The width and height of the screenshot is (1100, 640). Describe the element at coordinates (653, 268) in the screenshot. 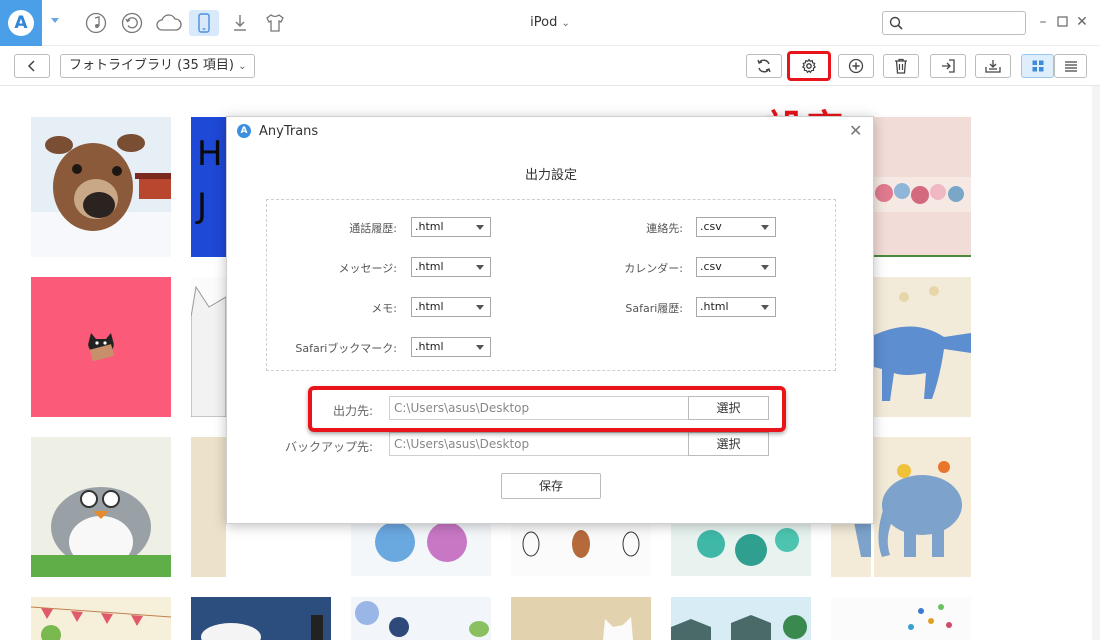

I see `calendar-label: カレンダー:` at that location.